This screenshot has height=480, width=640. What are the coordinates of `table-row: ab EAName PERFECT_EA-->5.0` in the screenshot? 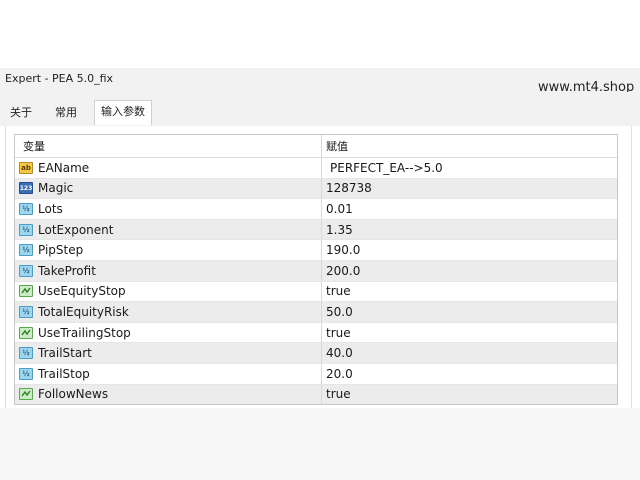 It's located at (316, 168).